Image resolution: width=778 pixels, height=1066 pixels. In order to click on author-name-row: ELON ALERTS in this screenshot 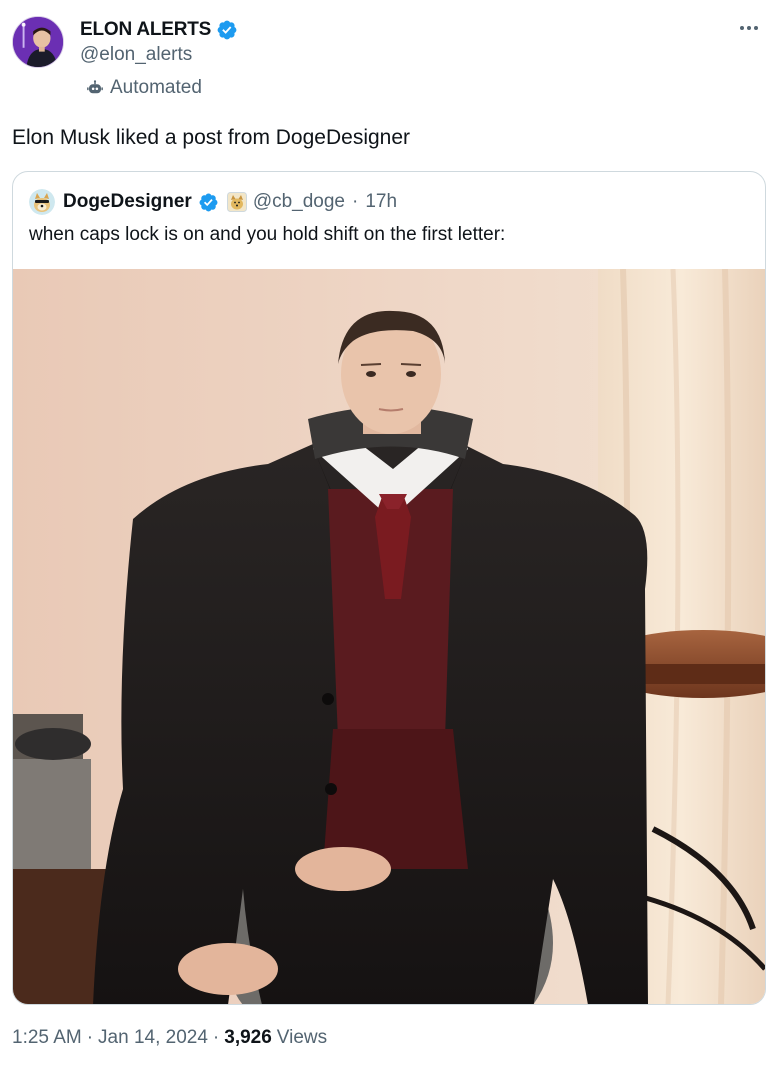, I will do `click(159, 30)`.